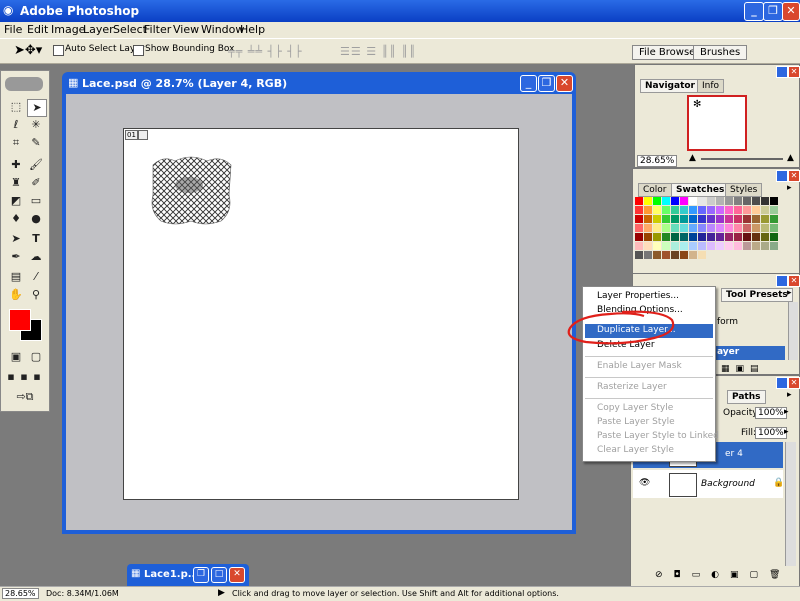  Describe the element at coordinates (742, 159) in the screenshot. I see `zoom-slider` at that location.